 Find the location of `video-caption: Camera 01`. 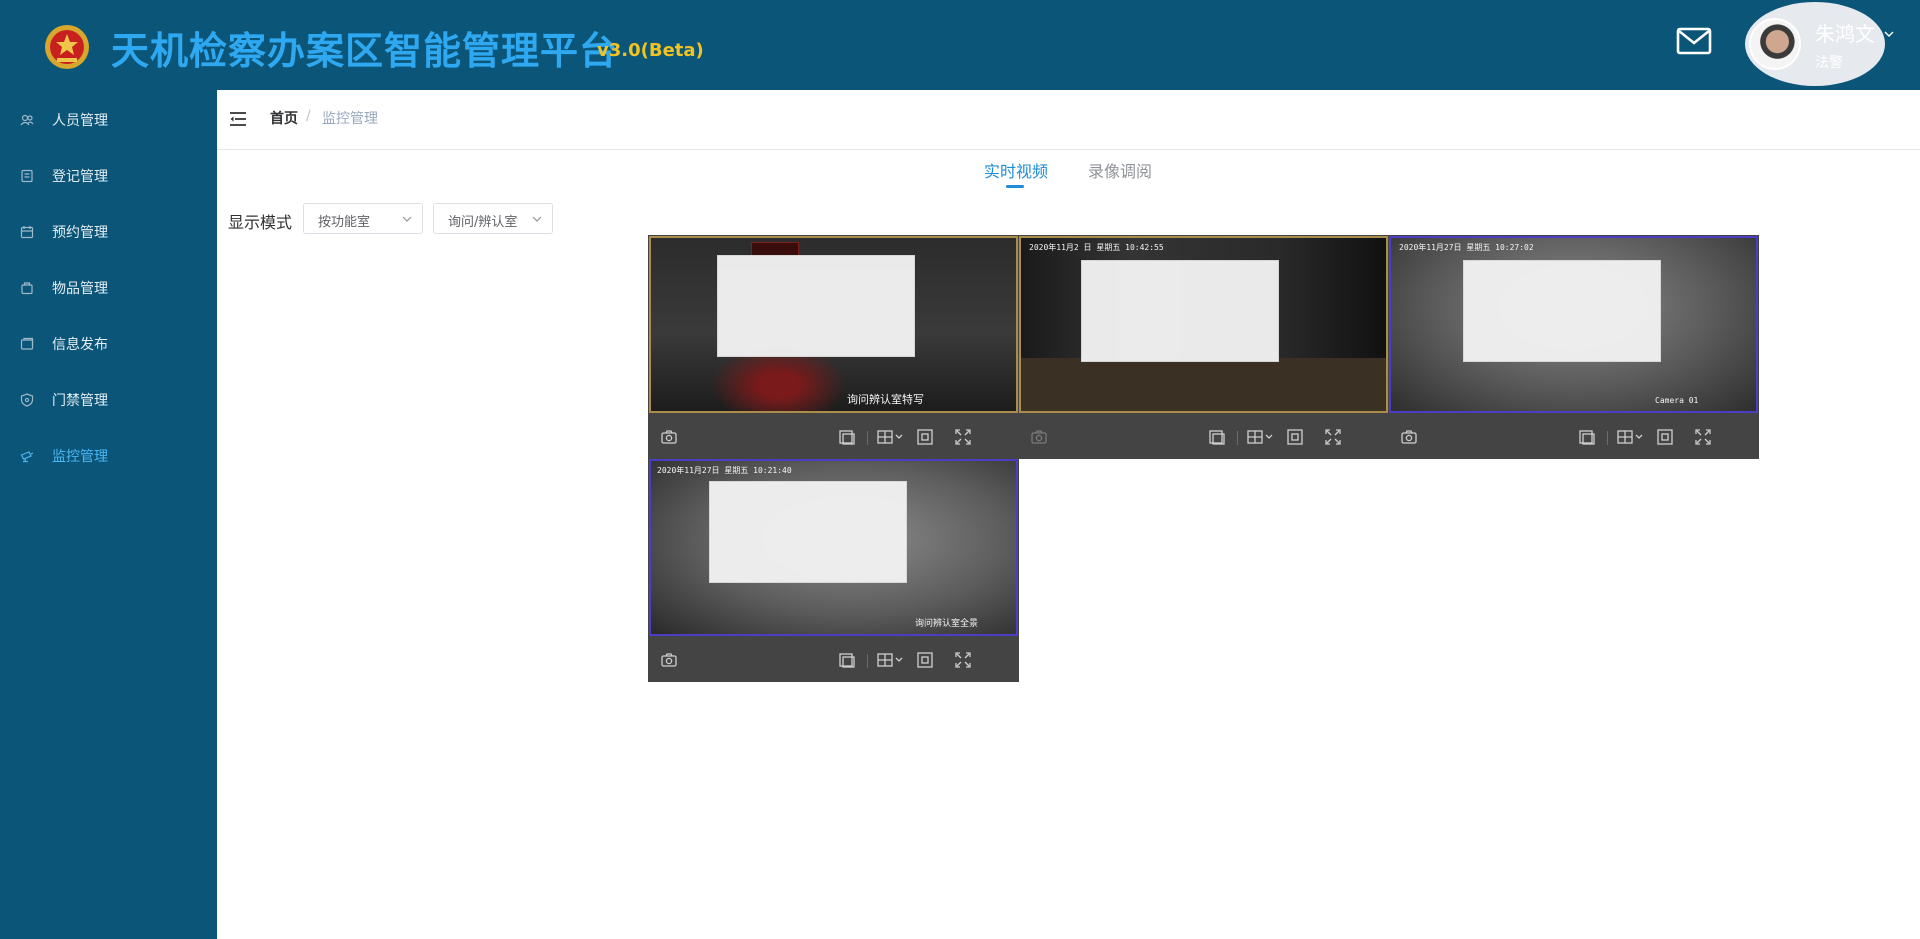

video-caption: Camera 01 is located at coordinates (1677, 400).